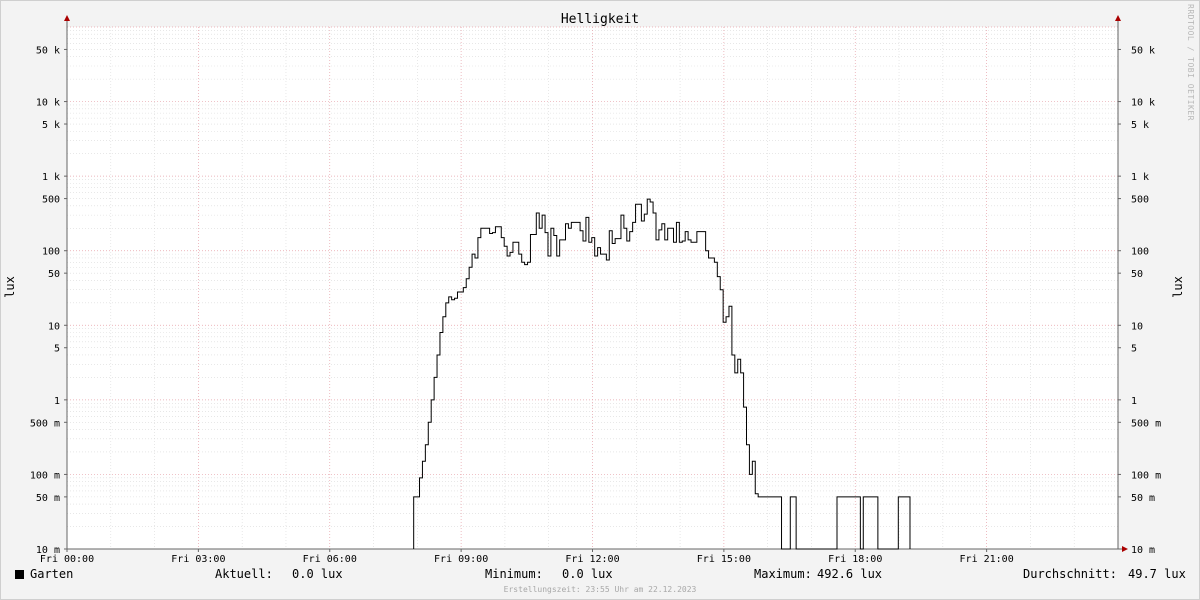 The width and height of the screenshot is (1200, 600). Describe the element at coordinates (1137, 326) in the screenshot. I see `y-tick-label-right: 10` at that location.